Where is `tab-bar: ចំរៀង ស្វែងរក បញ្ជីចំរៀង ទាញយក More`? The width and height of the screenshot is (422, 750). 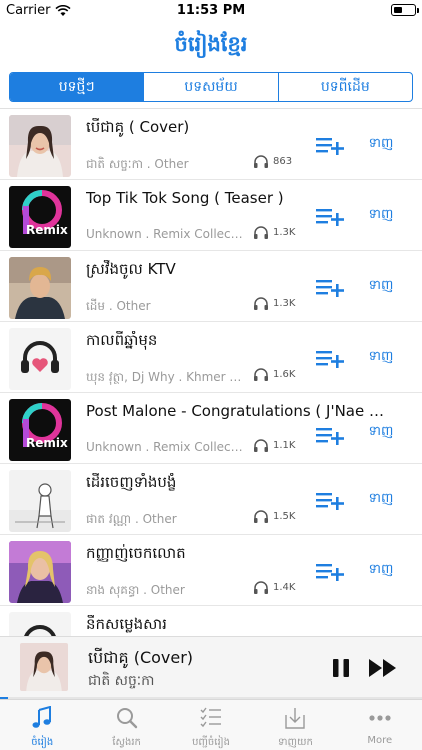
tab-bar: ចំរៀង ស្វែងរក បញ្ជីចំរៀង ទាញយក More is located at coordinates (211, 724).